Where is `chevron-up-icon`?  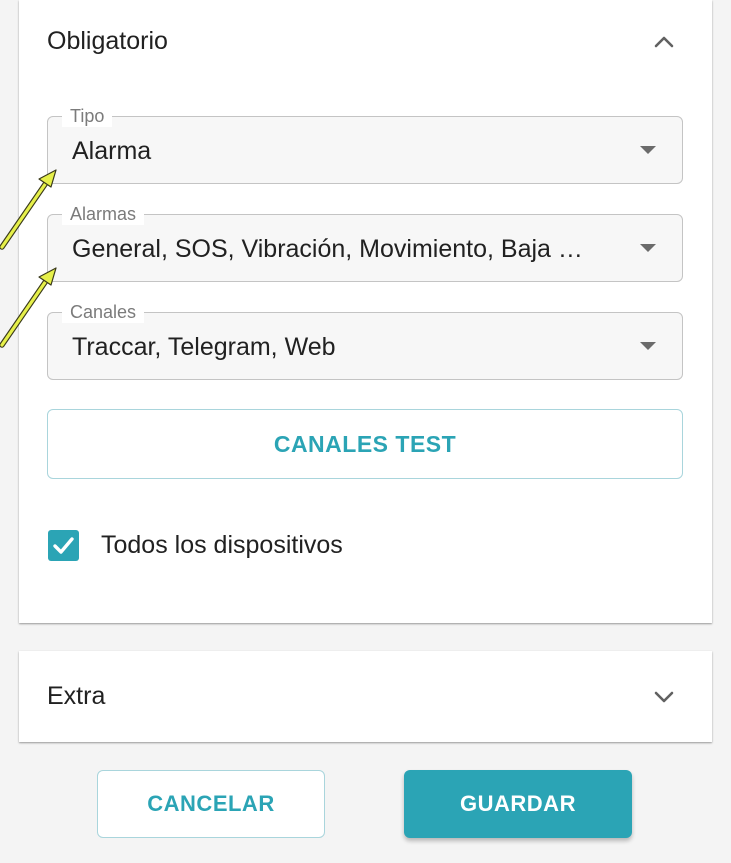
chevron-up-icon is located at coordinates (664, 42).